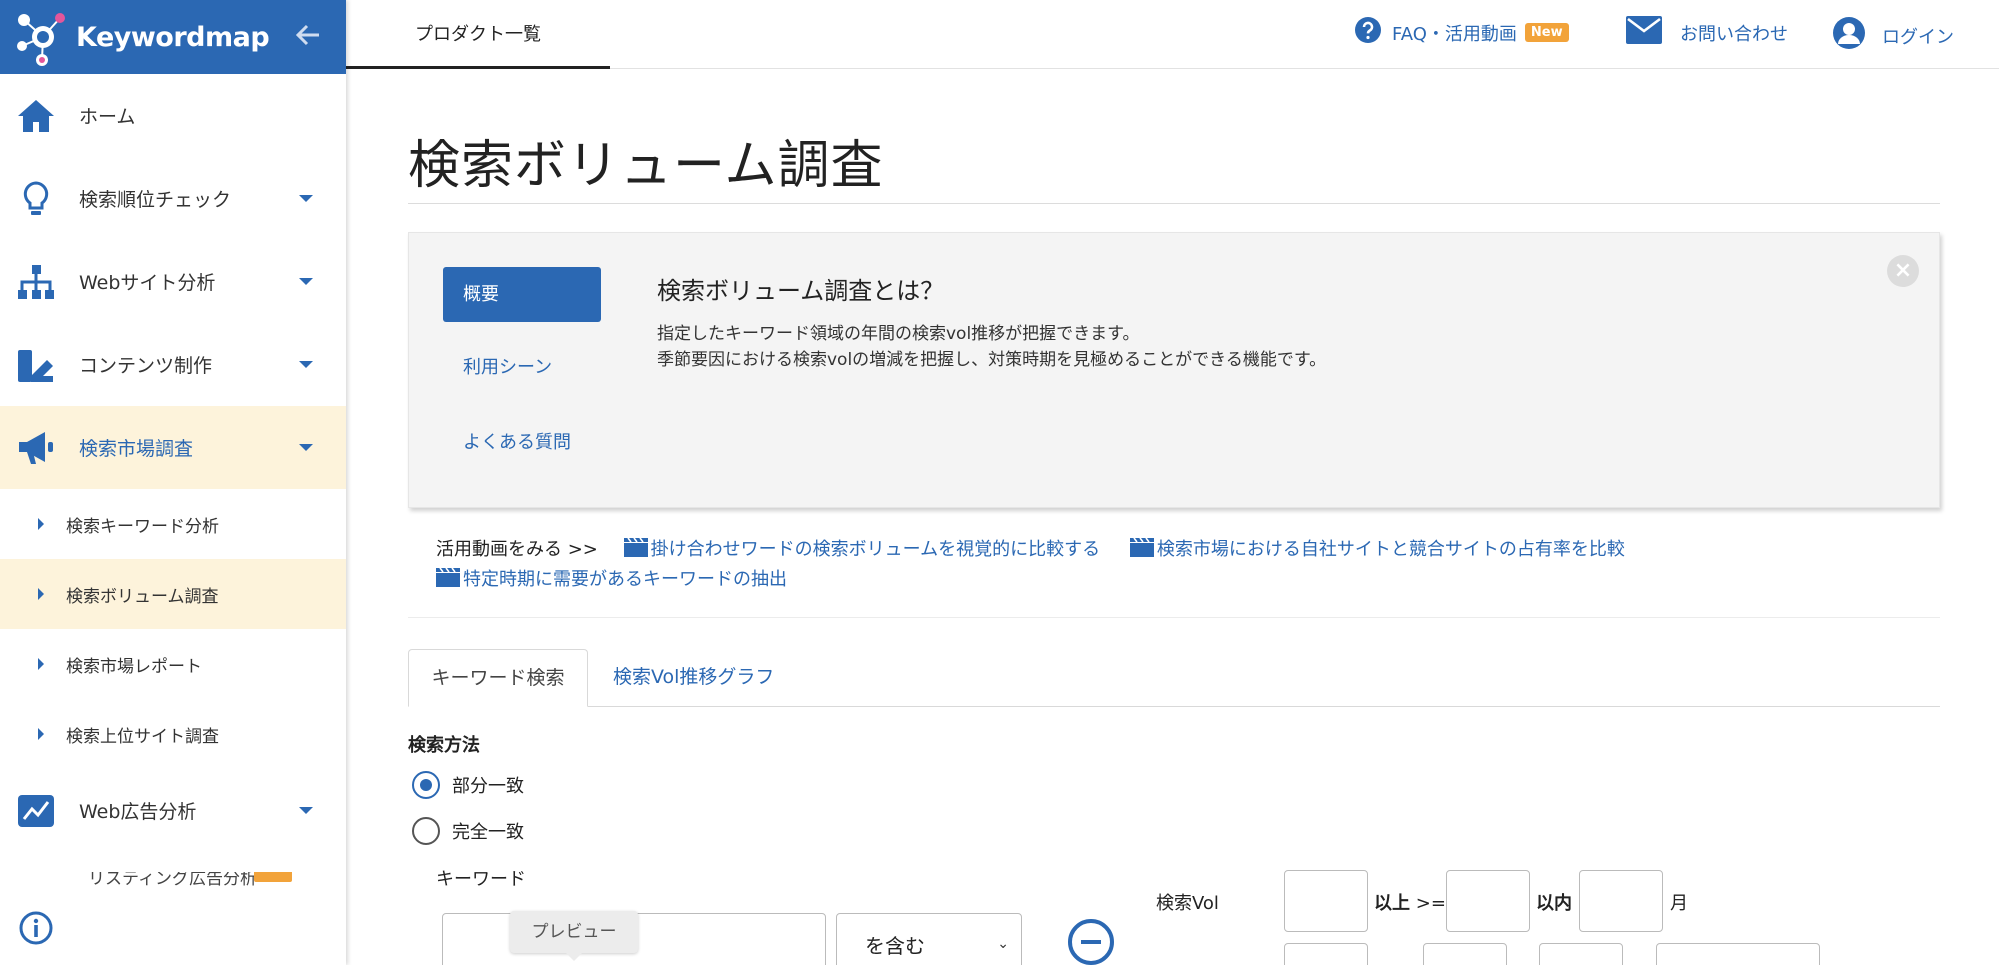  What do you see at coordinates (1430, 903) in the screenshot?
I see `over-operator: >=` at bounding box center [1430, 903].